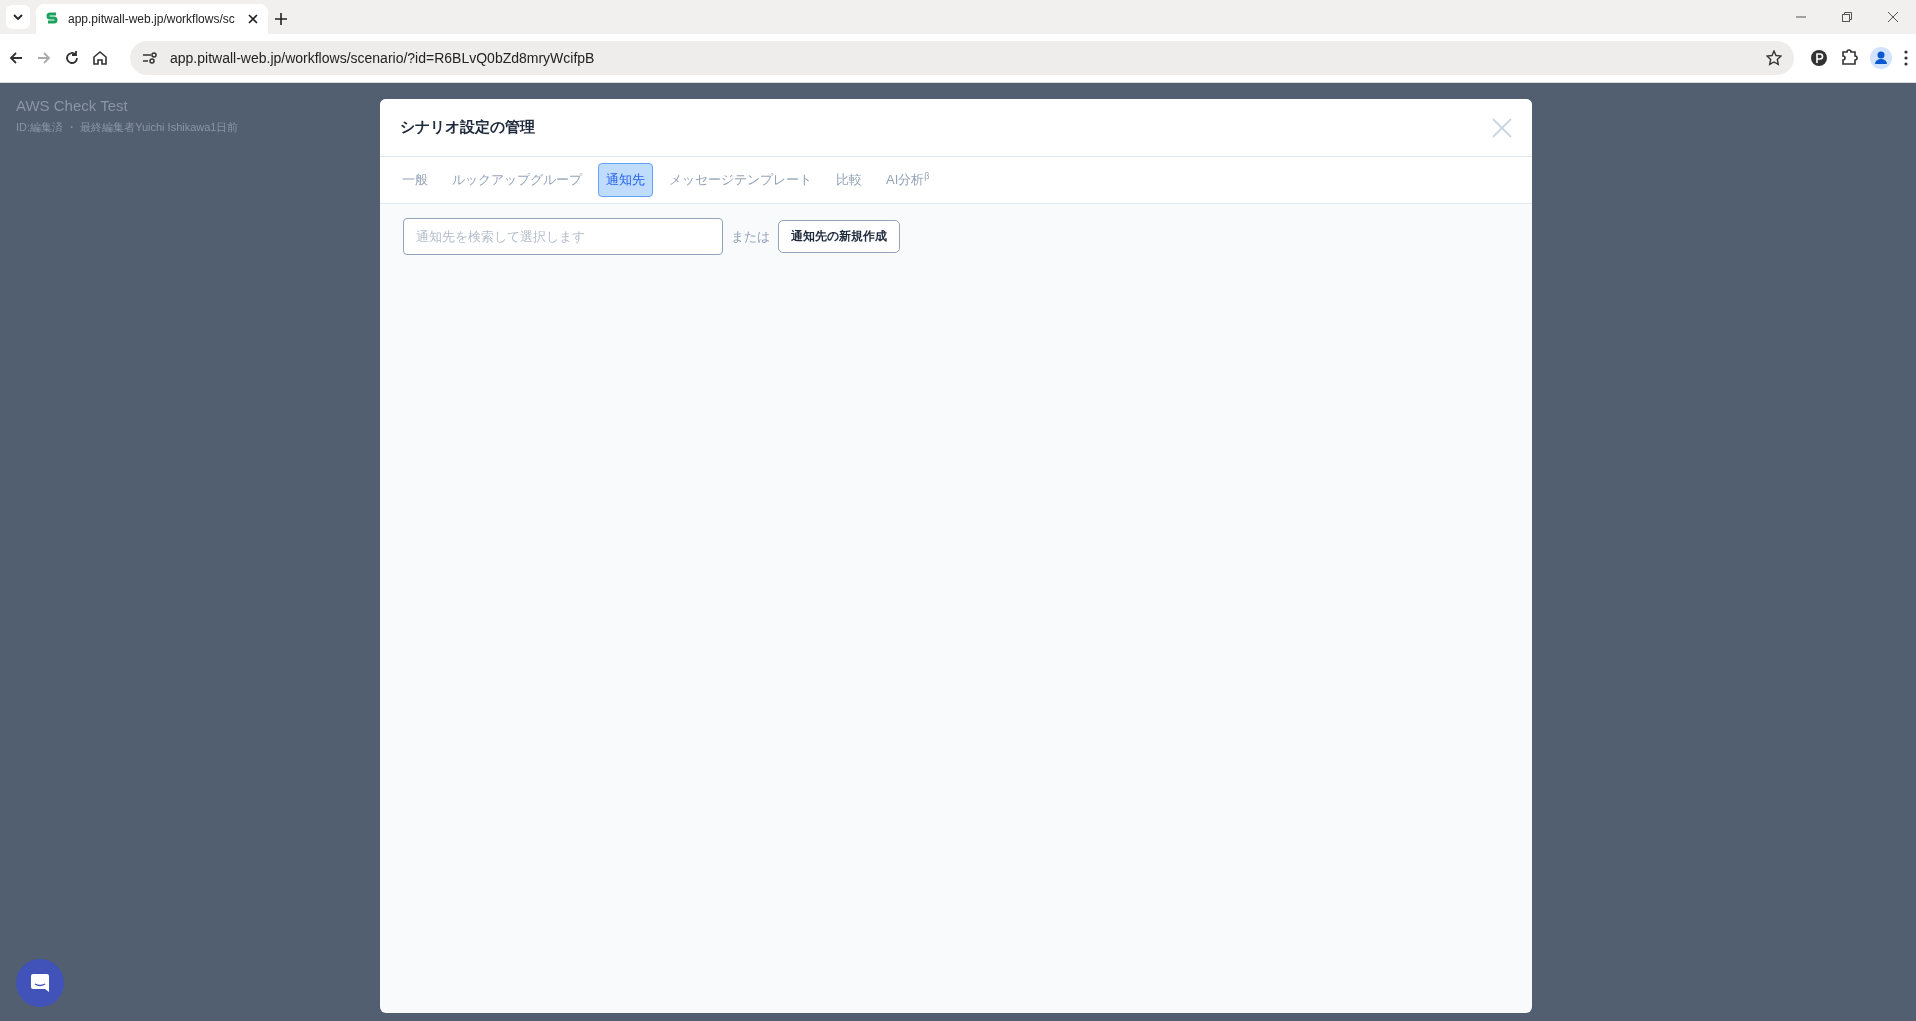 The width and height of the screenshot is (1916, 1021). I want to click on back-button, so click(16, 58).